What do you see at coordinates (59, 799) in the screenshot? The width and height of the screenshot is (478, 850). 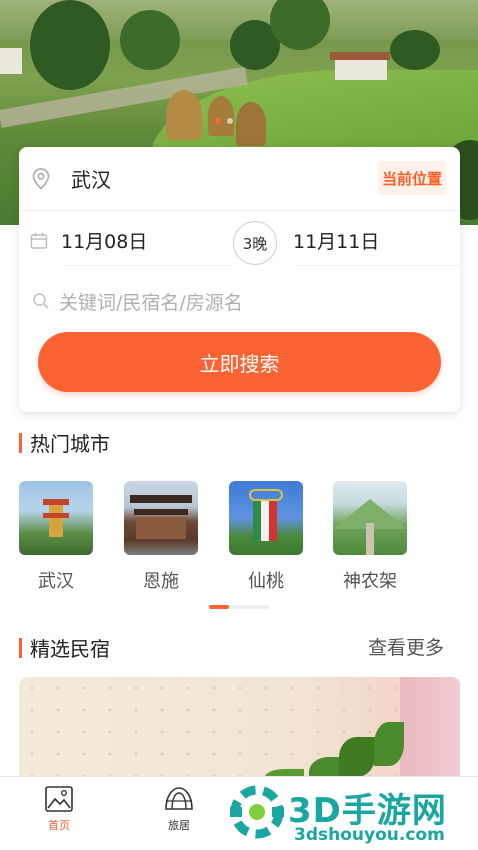 I see `picture-icon` at bounding box center [59, 799].